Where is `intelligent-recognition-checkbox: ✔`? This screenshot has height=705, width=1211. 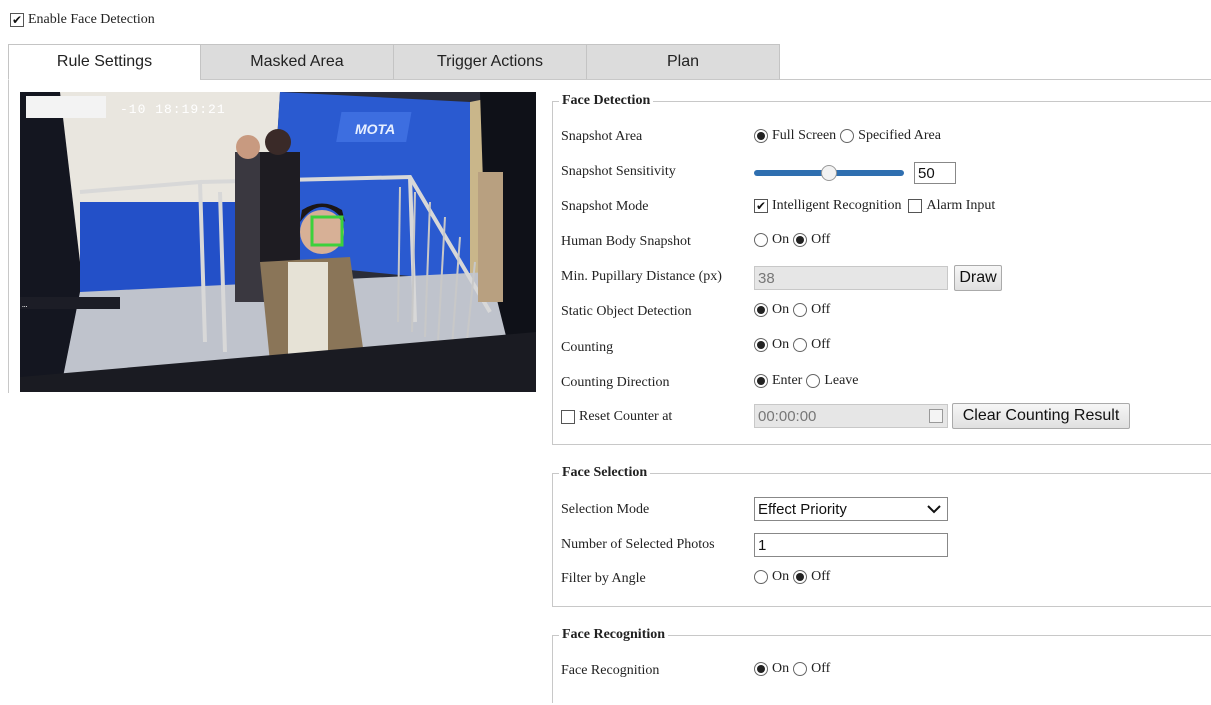 intelligent-recognition-checkbox: ✔ is located at coordinates (761, 206).